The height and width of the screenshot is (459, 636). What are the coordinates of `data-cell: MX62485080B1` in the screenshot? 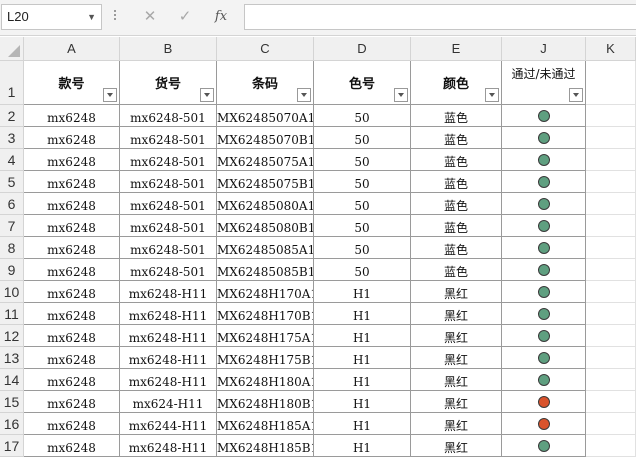 It's located at (265, 226).